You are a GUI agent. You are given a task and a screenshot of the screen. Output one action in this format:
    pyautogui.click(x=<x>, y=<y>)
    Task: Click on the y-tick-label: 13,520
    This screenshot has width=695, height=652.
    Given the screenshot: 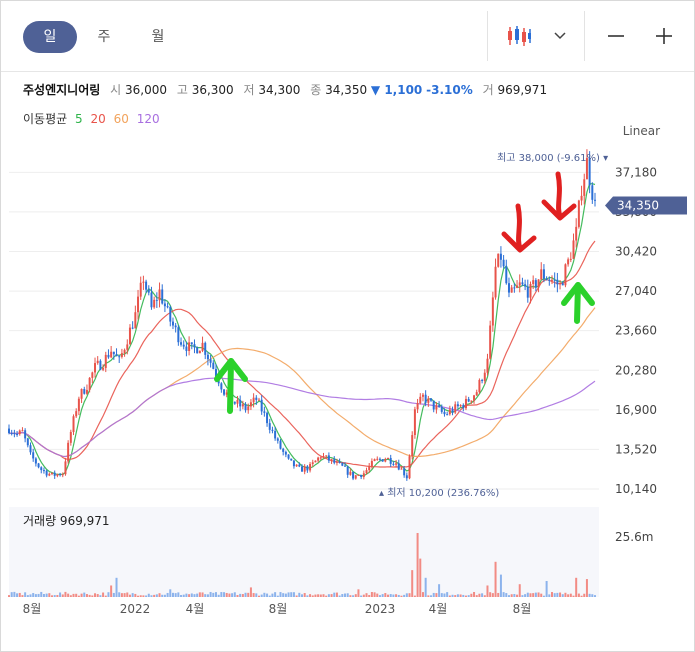 What is the action you would take?
    pyautogui.click(x=636, y=449)
    